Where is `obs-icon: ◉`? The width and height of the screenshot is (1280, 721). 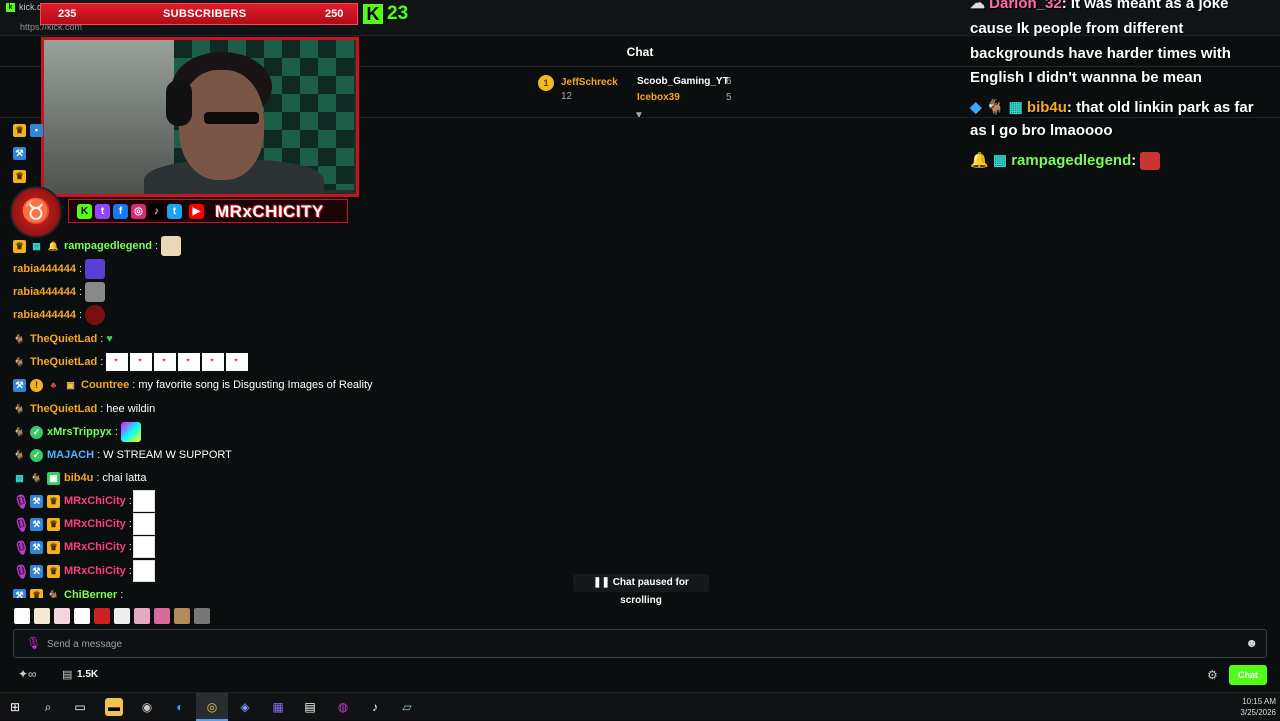 obs-icon: ◉ is located at coordinates (147, 707).